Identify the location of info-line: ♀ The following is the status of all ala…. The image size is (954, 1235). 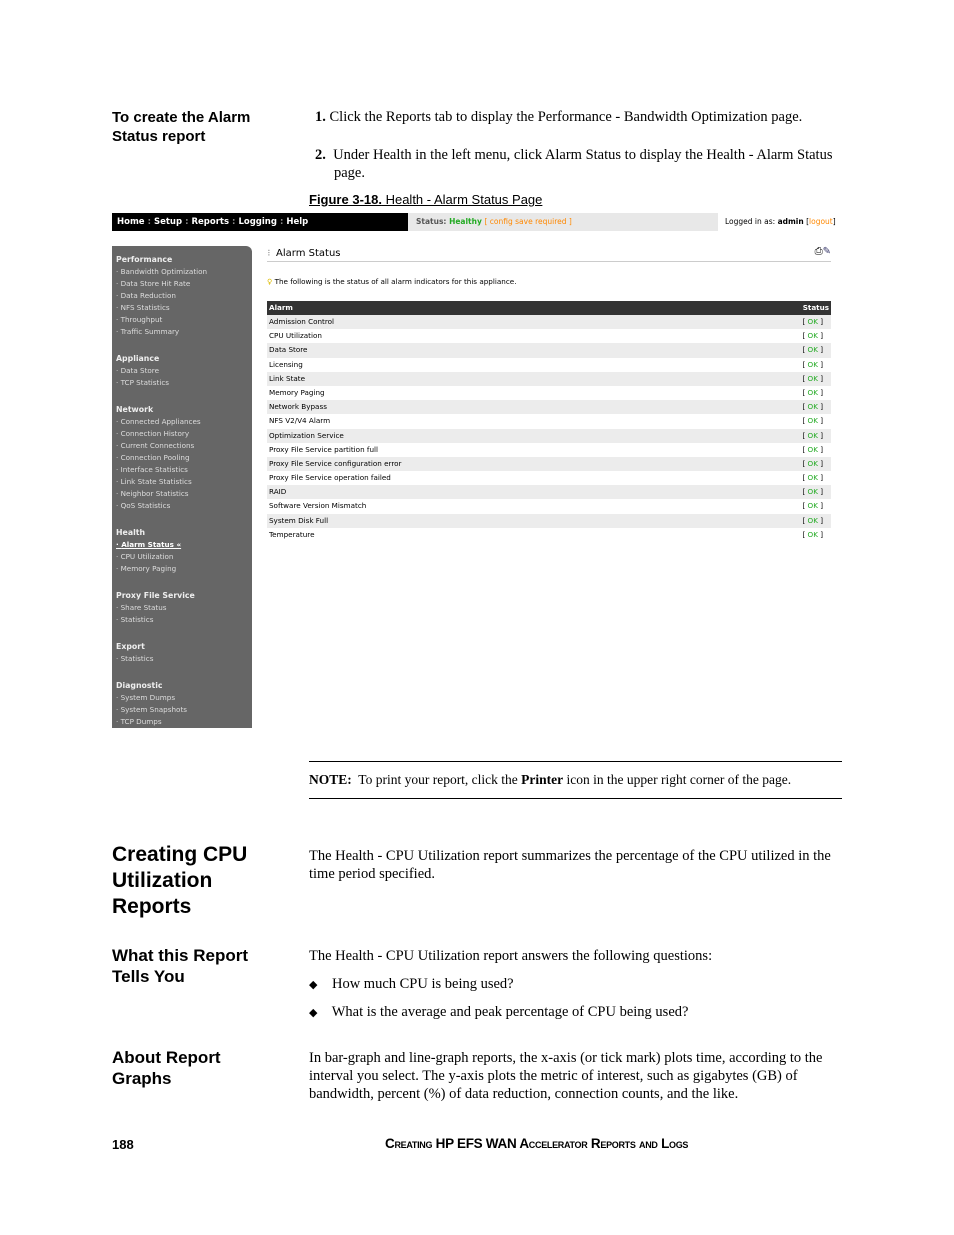
(391, 281).